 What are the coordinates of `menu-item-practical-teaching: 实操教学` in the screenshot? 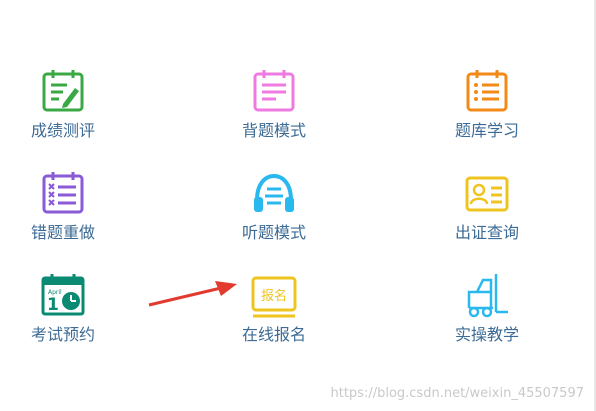 It's located at (487, 319).